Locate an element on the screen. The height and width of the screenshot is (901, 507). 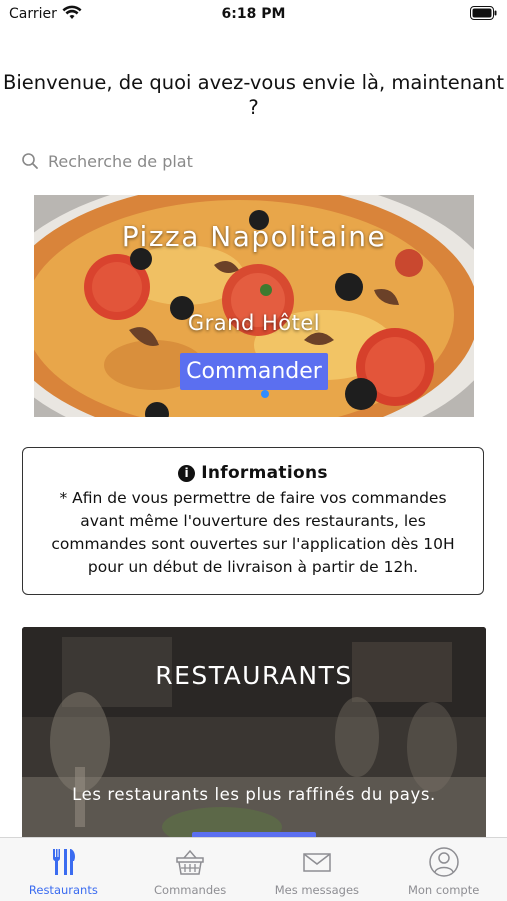
basket-icon is located at coordinates (190, 862).